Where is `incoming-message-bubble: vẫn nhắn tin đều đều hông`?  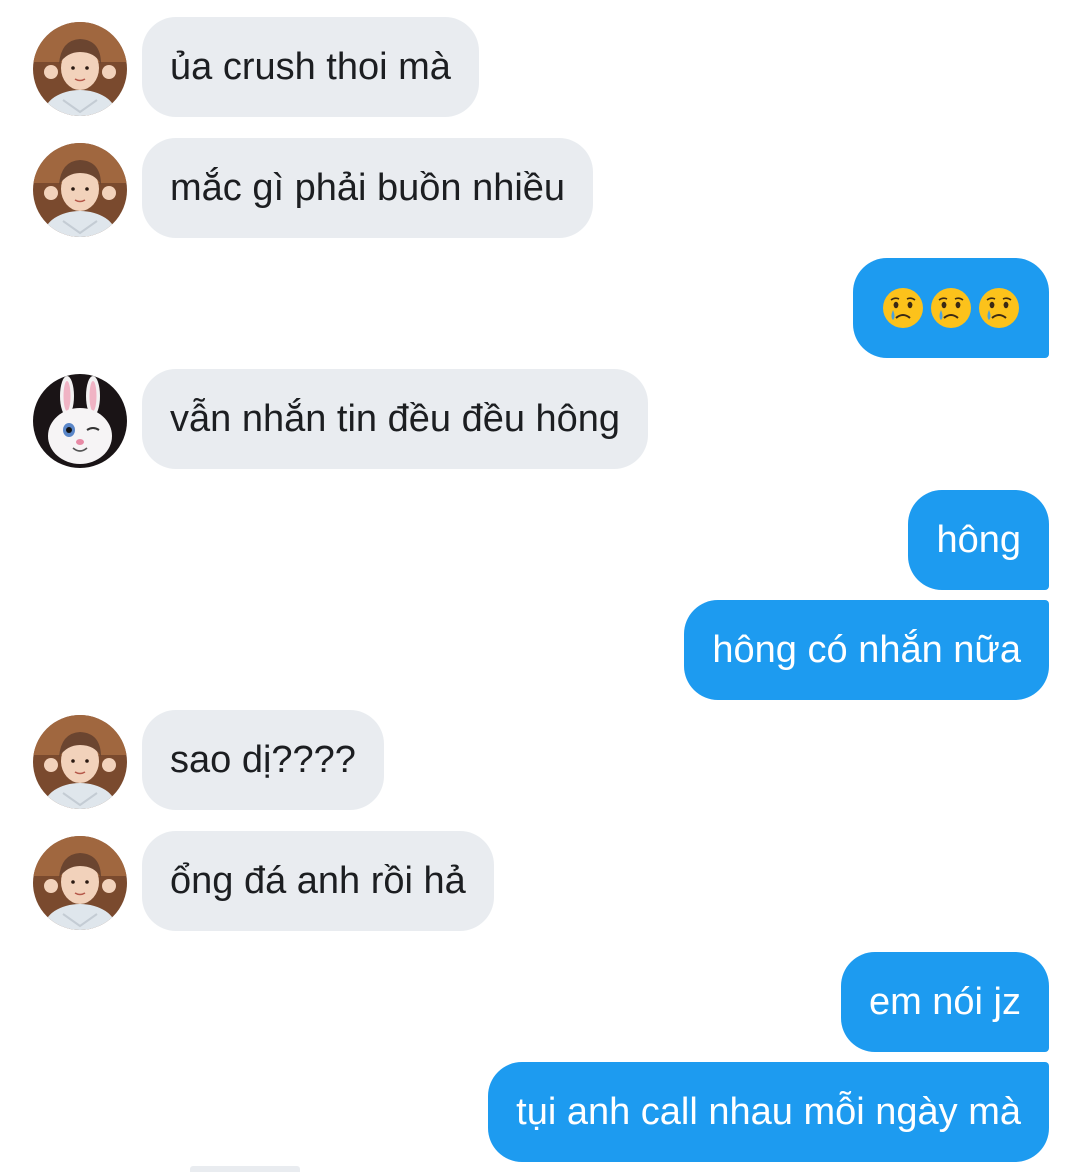
incoming-message-bubble: vẫn nhắn tin đều đều hông is located at coordinates (395, 419).